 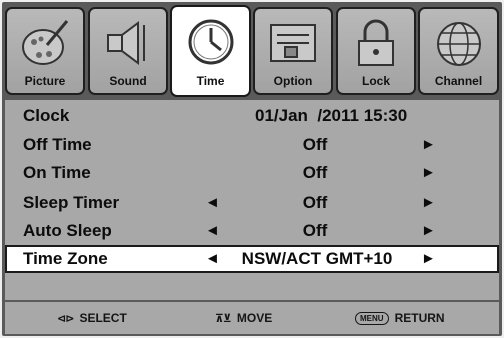 I want to click on hint-return: MENU RETURN, so click(x=400, y=318).